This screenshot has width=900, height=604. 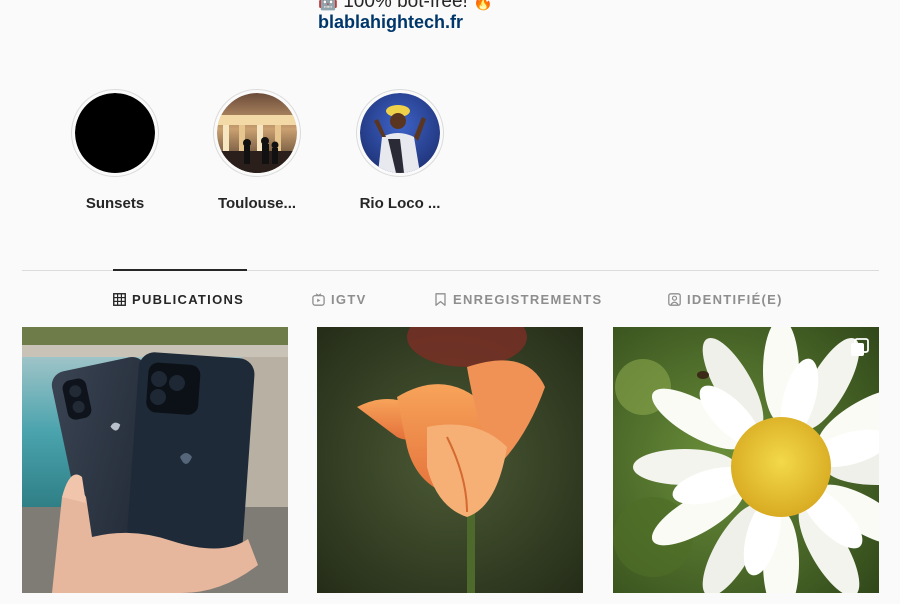 I want to click on bookmark-icon, so click(x=440, y=299).